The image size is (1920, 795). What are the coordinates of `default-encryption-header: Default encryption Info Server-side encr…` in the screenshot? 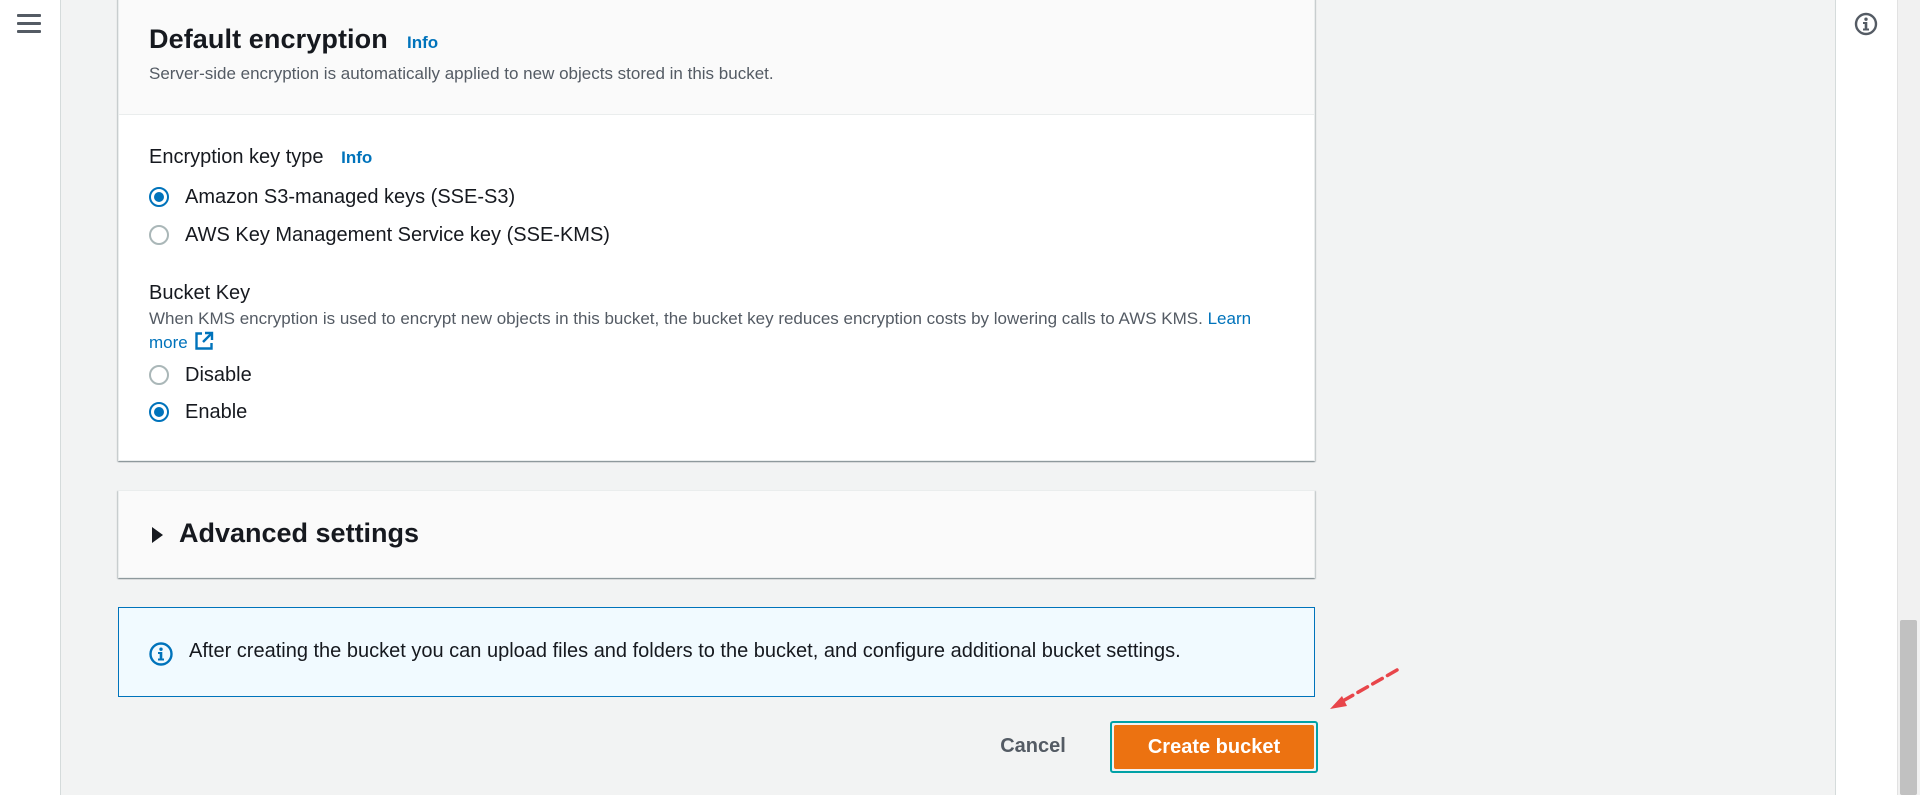 It's located at (716, 57).